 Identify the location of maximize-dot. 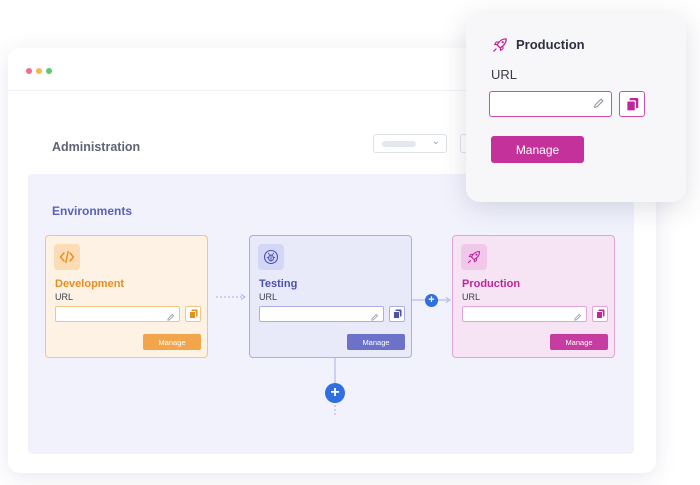
(49, 71).